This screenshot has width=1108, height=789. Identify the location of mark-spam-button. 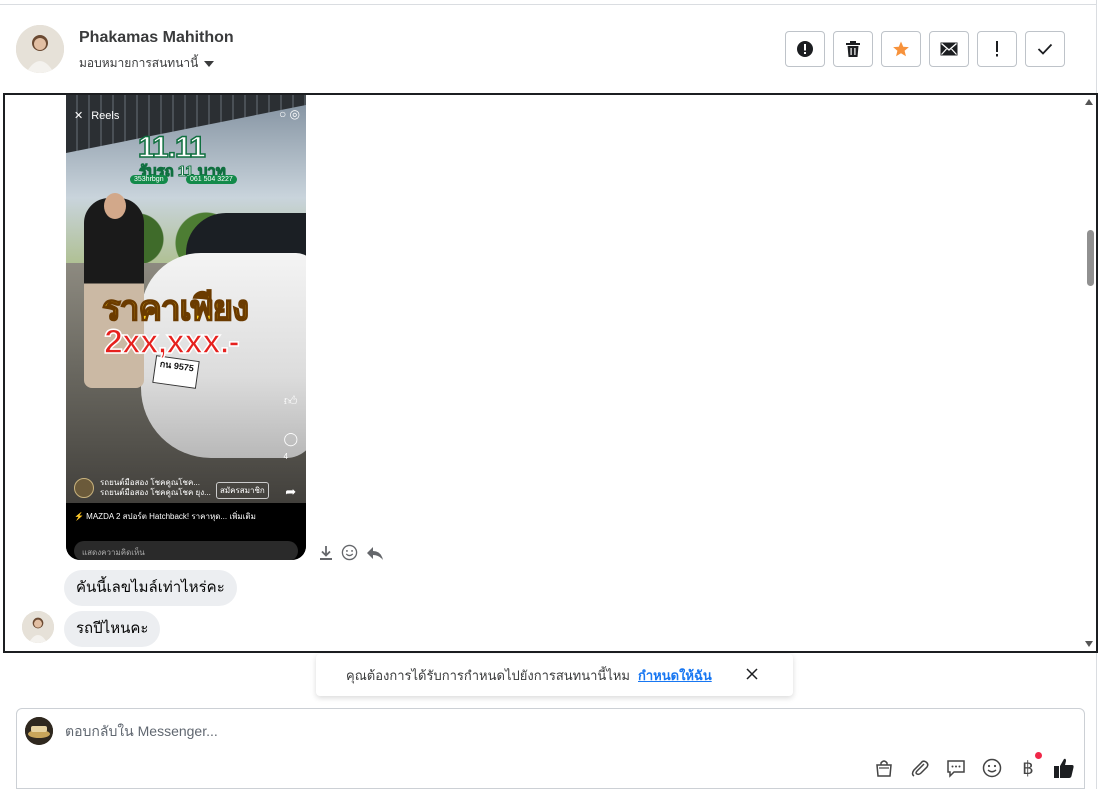
(805, 49).